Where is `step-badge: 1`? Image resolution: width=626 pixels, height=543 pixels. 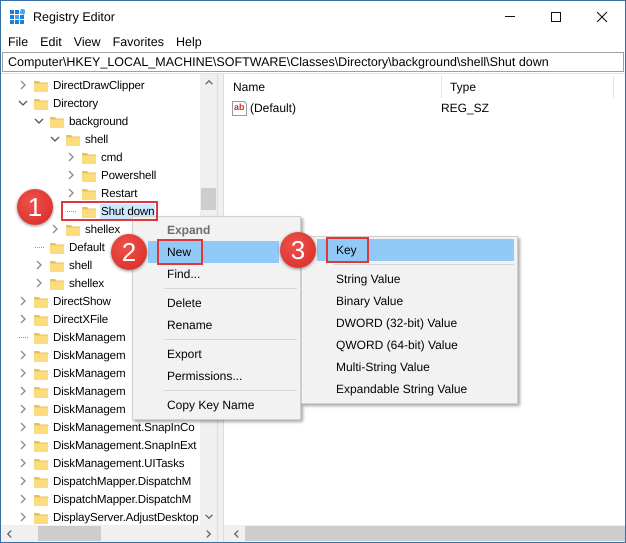
step-badge: 1 is located at coordinates (35, 207).